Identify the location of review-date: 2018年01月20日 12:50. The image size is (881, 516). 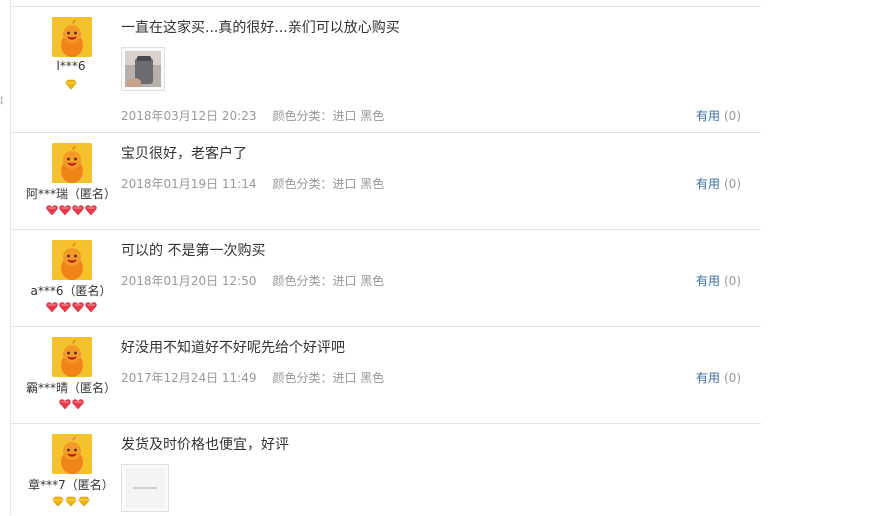
(189, 281).